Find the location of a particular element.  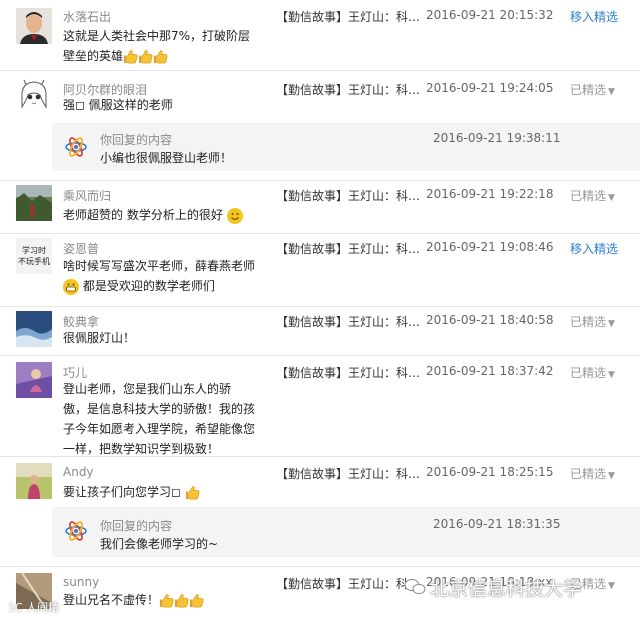

comment-time: 2016-09-21 19:24:05 is located at coordinates (490, 88).